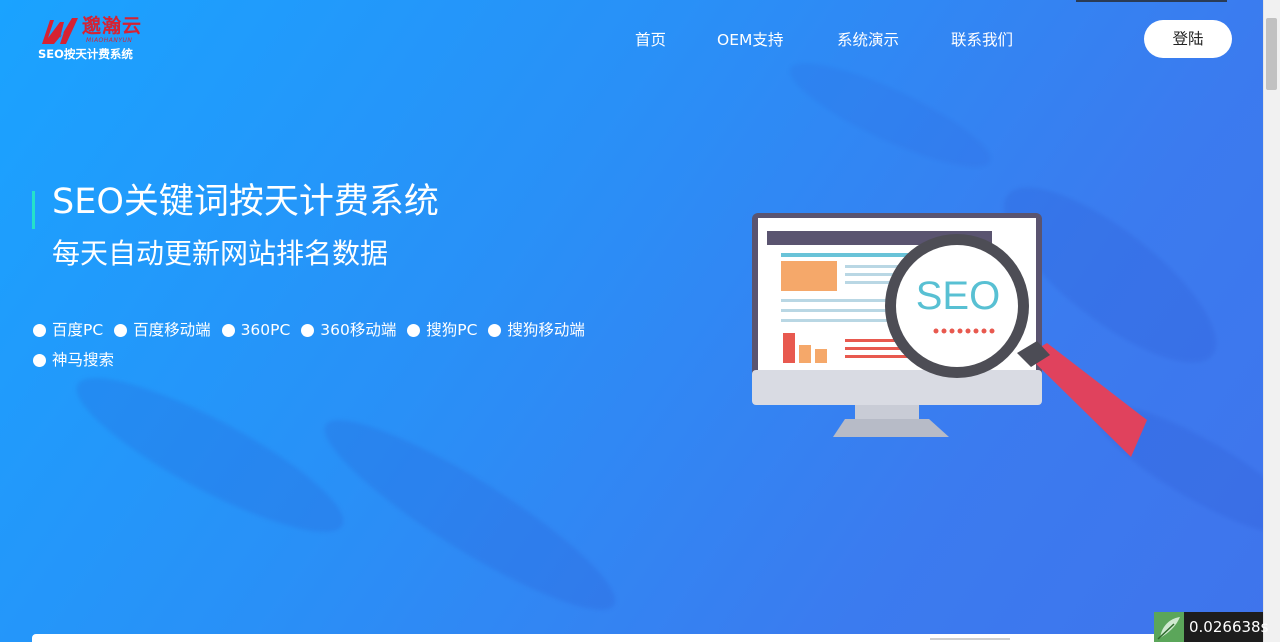 Image resolution: width=1280 pixels, height=642 pixels. Describe the element at coordinates (970, 639) in the screenshot. I see `card-divider` at that location.